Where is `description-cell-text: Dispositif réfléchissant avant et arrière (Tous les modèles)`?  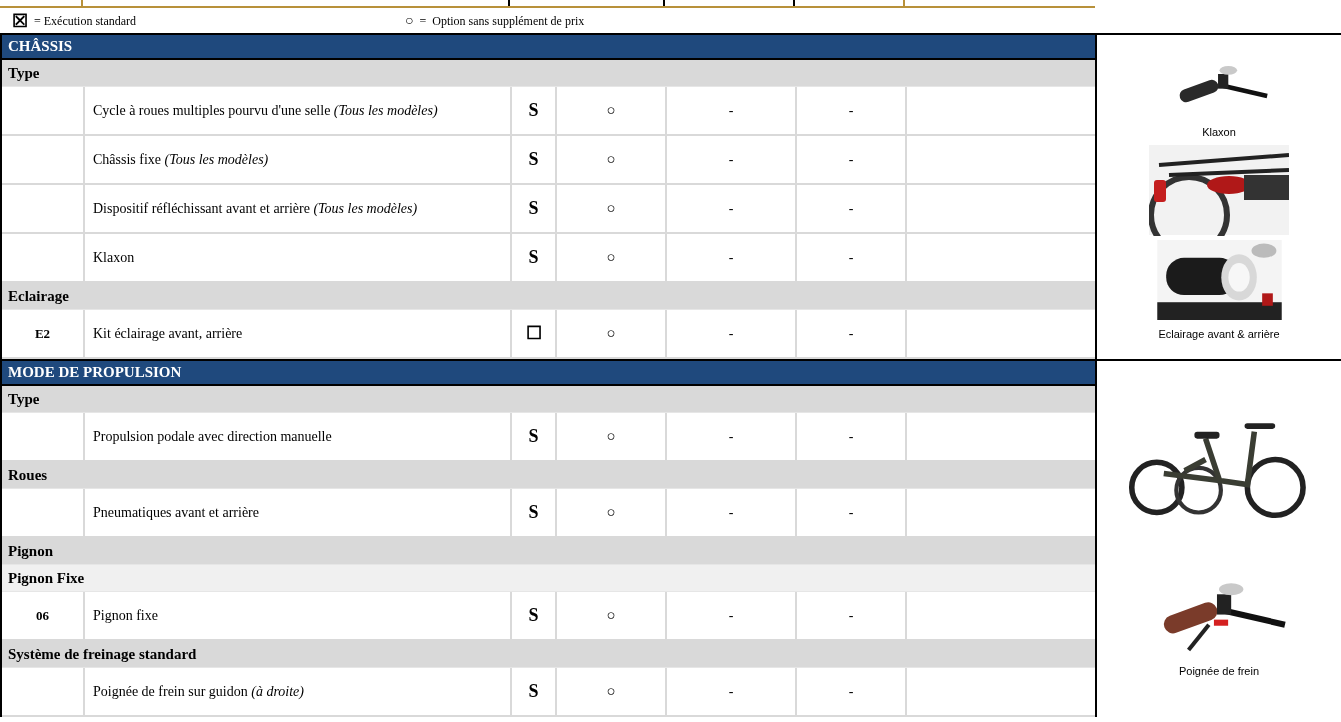
description-cell-text: Dispositif réfléchissant avant et arrière (Tous les modèles) is located at coordinates (255, 208).